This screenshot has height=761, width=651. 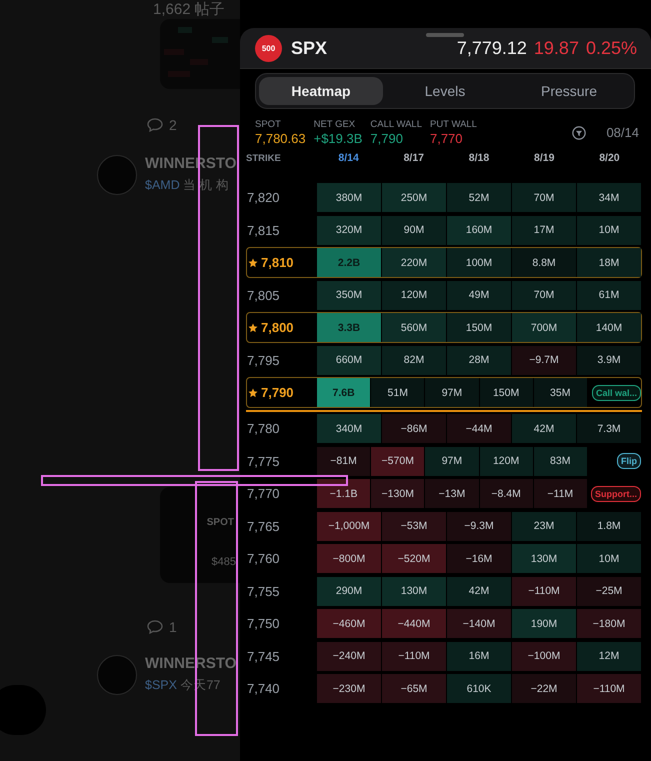 What do you see at coordinates (263, 493) in the screenshot?
I see `strike-price: 7,770` at bounding box center [263, 493].